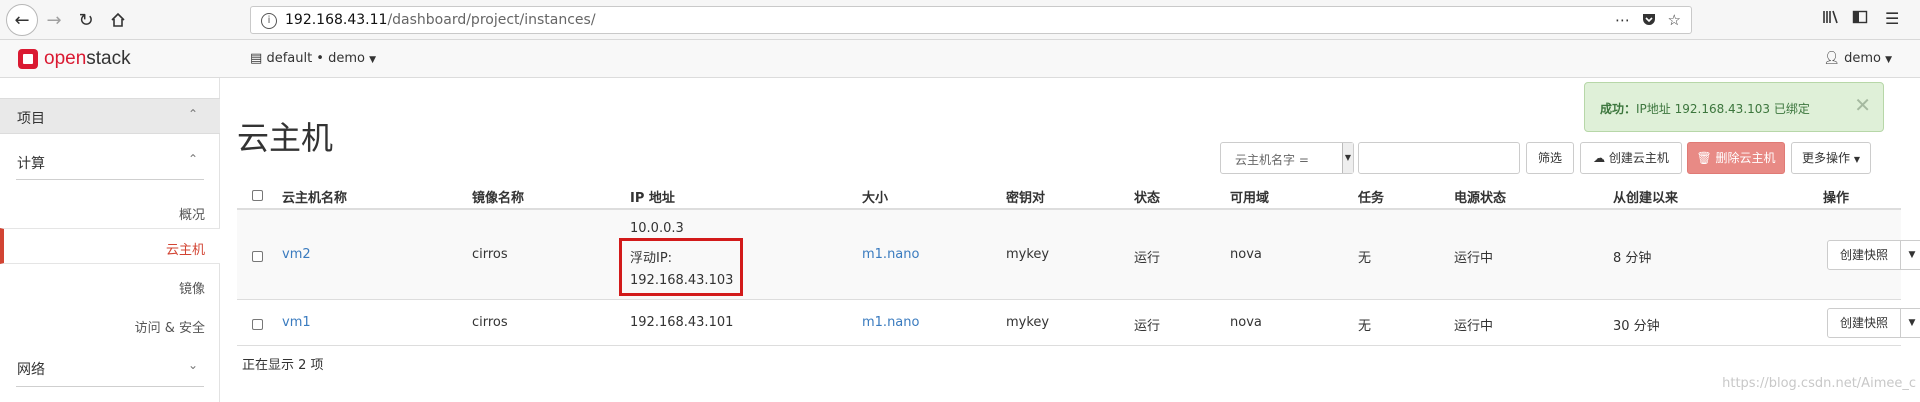  I want to click on sidebar: 项目 ⌃ 计算 ⌃ 概况 云主机 镜像 访问 & 安全 网络 ⌄, so click(110, 240).